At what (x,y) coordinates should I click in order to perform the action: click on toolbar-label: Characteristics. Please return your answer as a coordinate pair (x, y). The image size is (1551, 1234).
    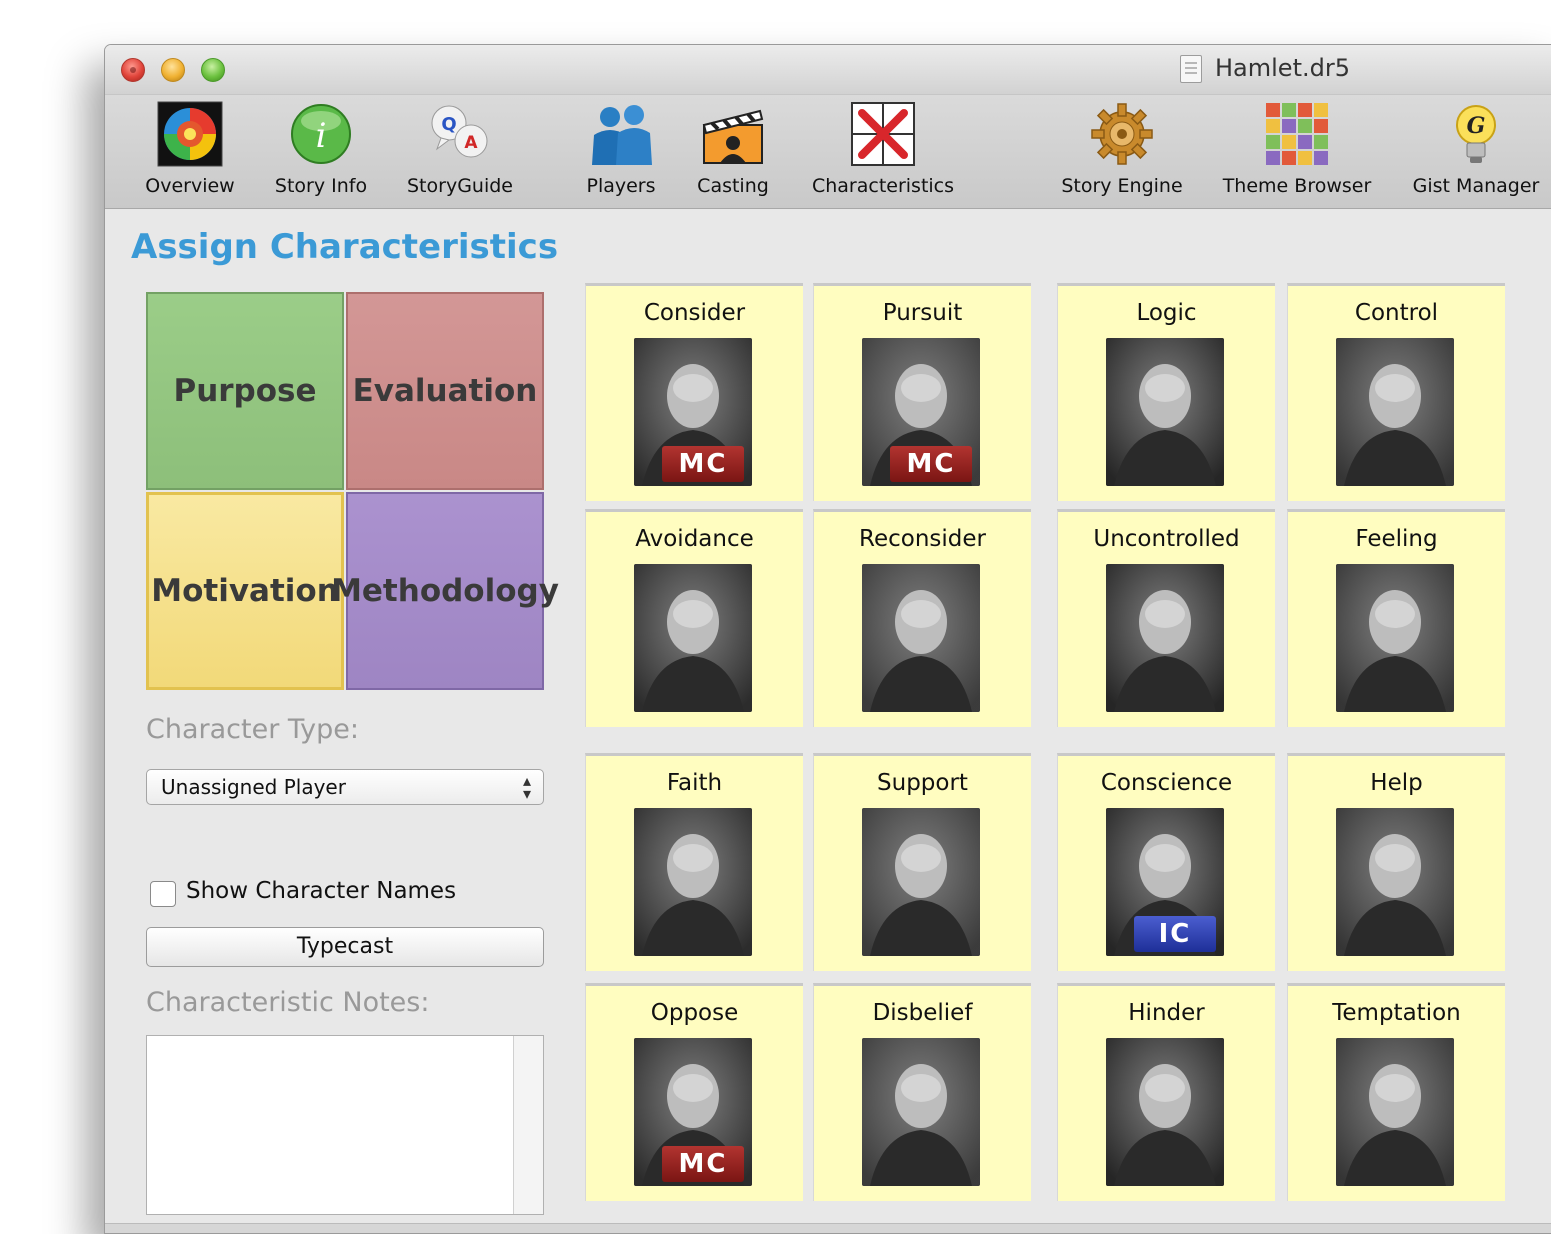
    Looking at the image, I should click on (883, 186).